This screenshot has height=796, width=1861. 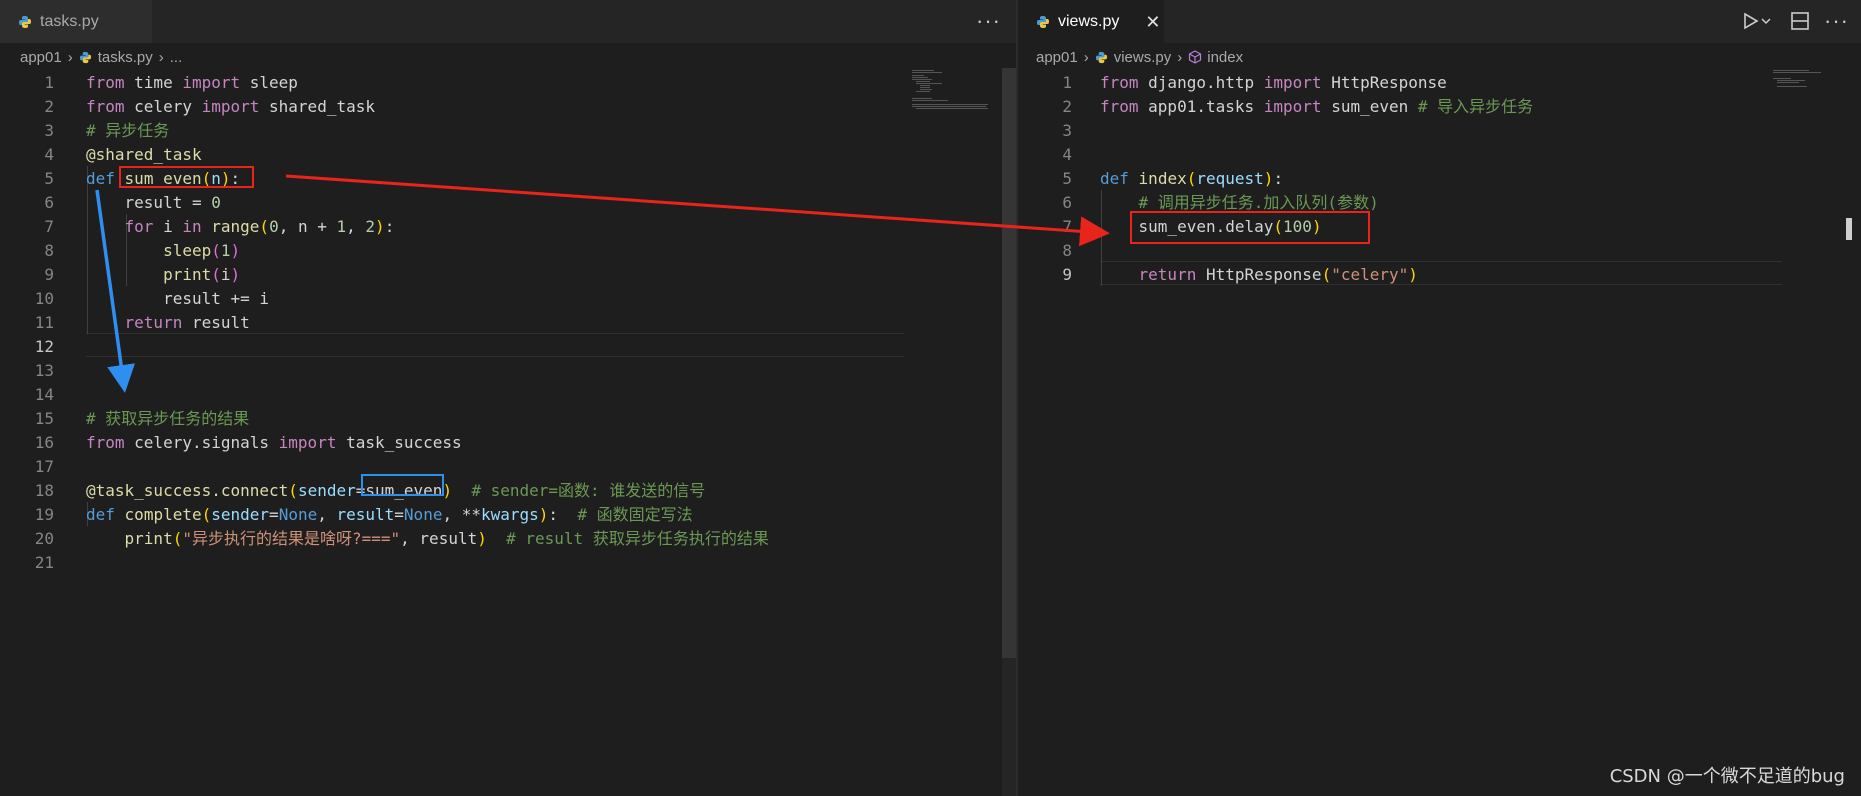 I want to click on tab-tasks-py: tasks.py, so click(x=76, y=21).